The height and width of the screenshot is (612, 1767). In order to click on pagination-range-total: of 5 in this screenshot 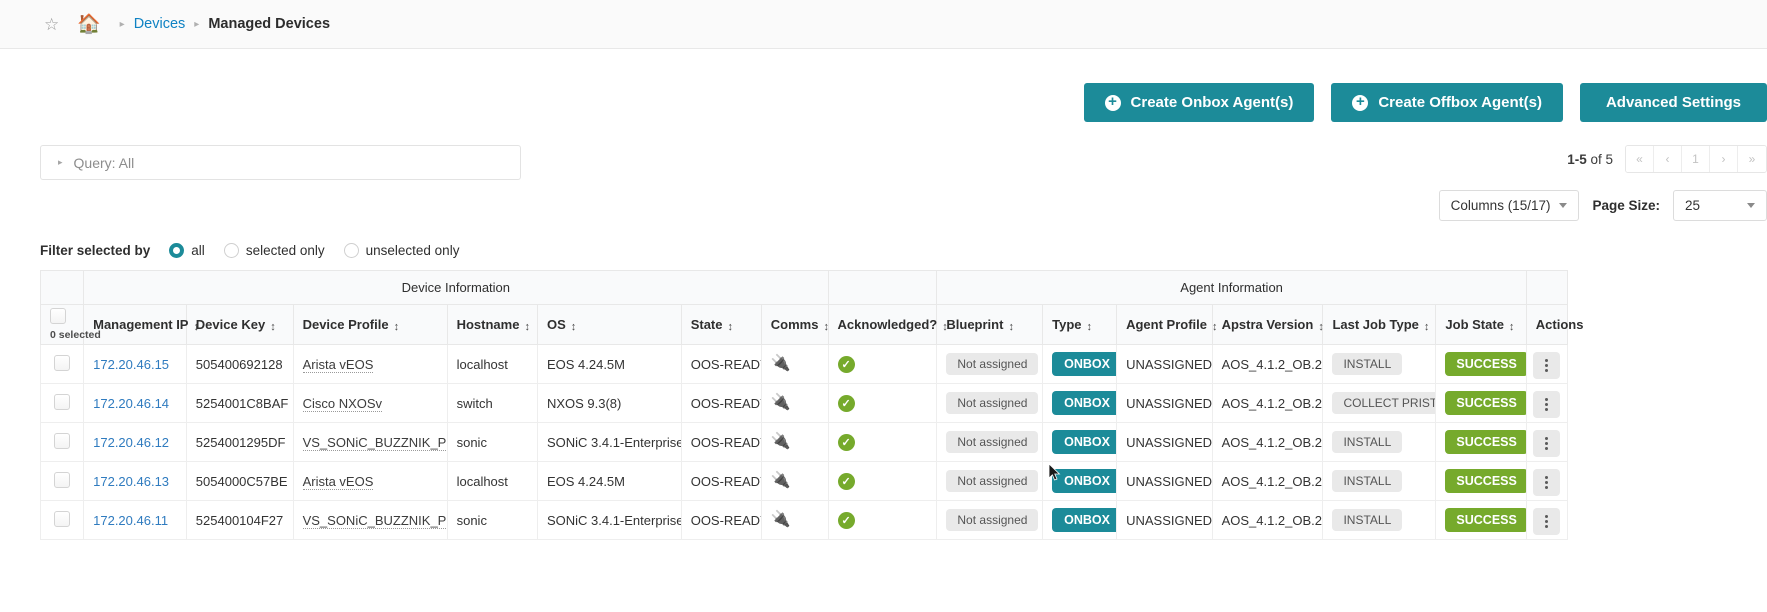, I will do `click(1599, 159)`.